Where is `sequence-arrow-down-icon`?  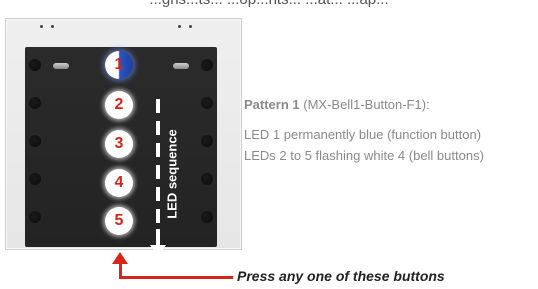
sequence-arrow-down-icon is located at coordinates (158, 251).